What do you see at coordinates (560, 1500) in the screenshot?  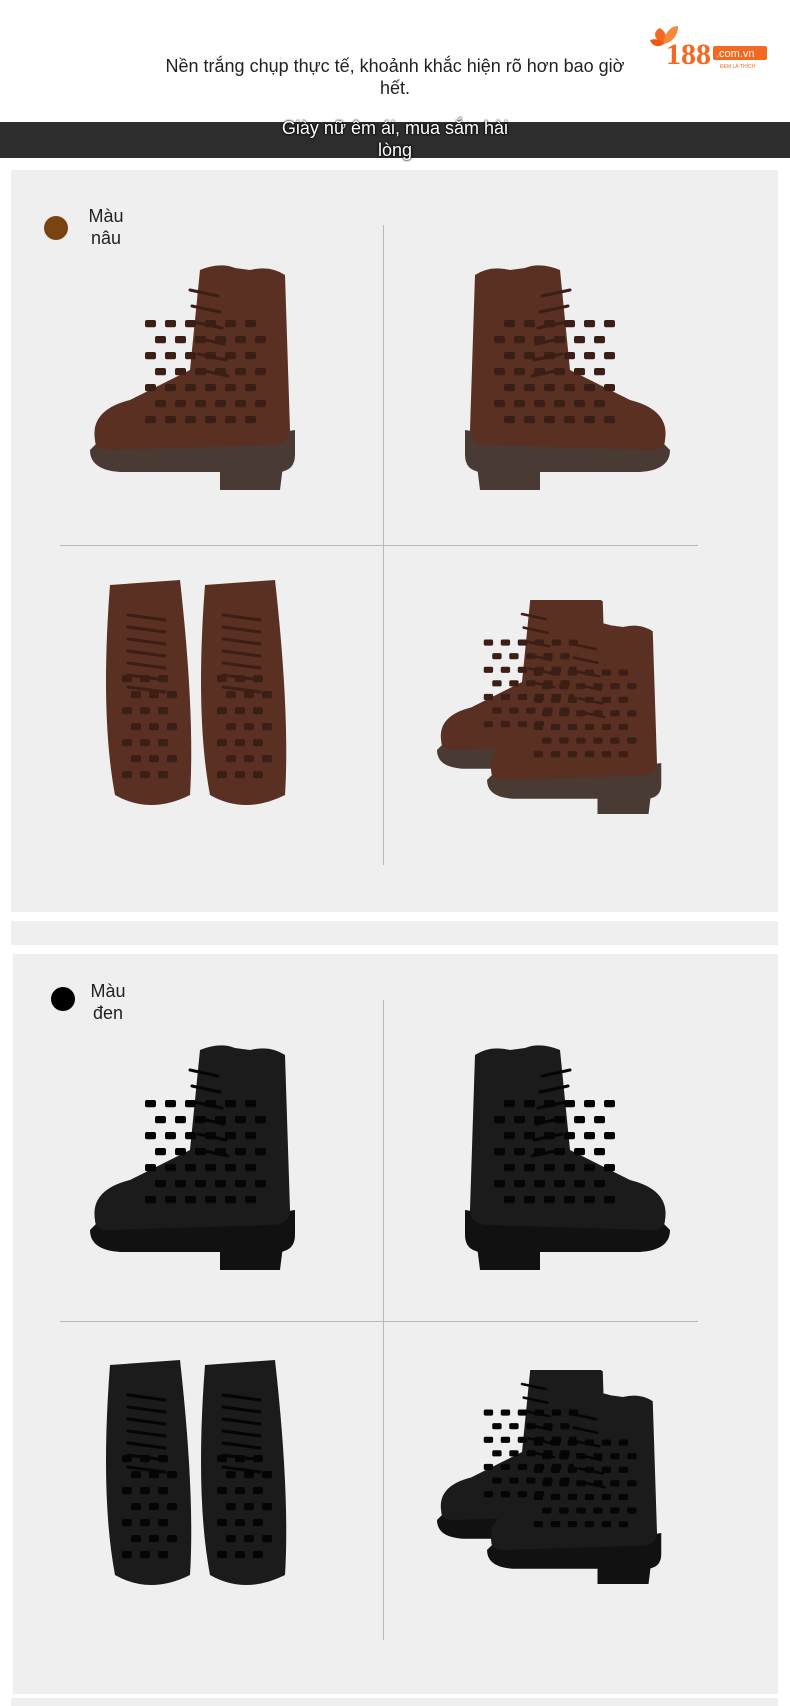 I see `product-image-black-pair` at bounding box center [560, 1500].